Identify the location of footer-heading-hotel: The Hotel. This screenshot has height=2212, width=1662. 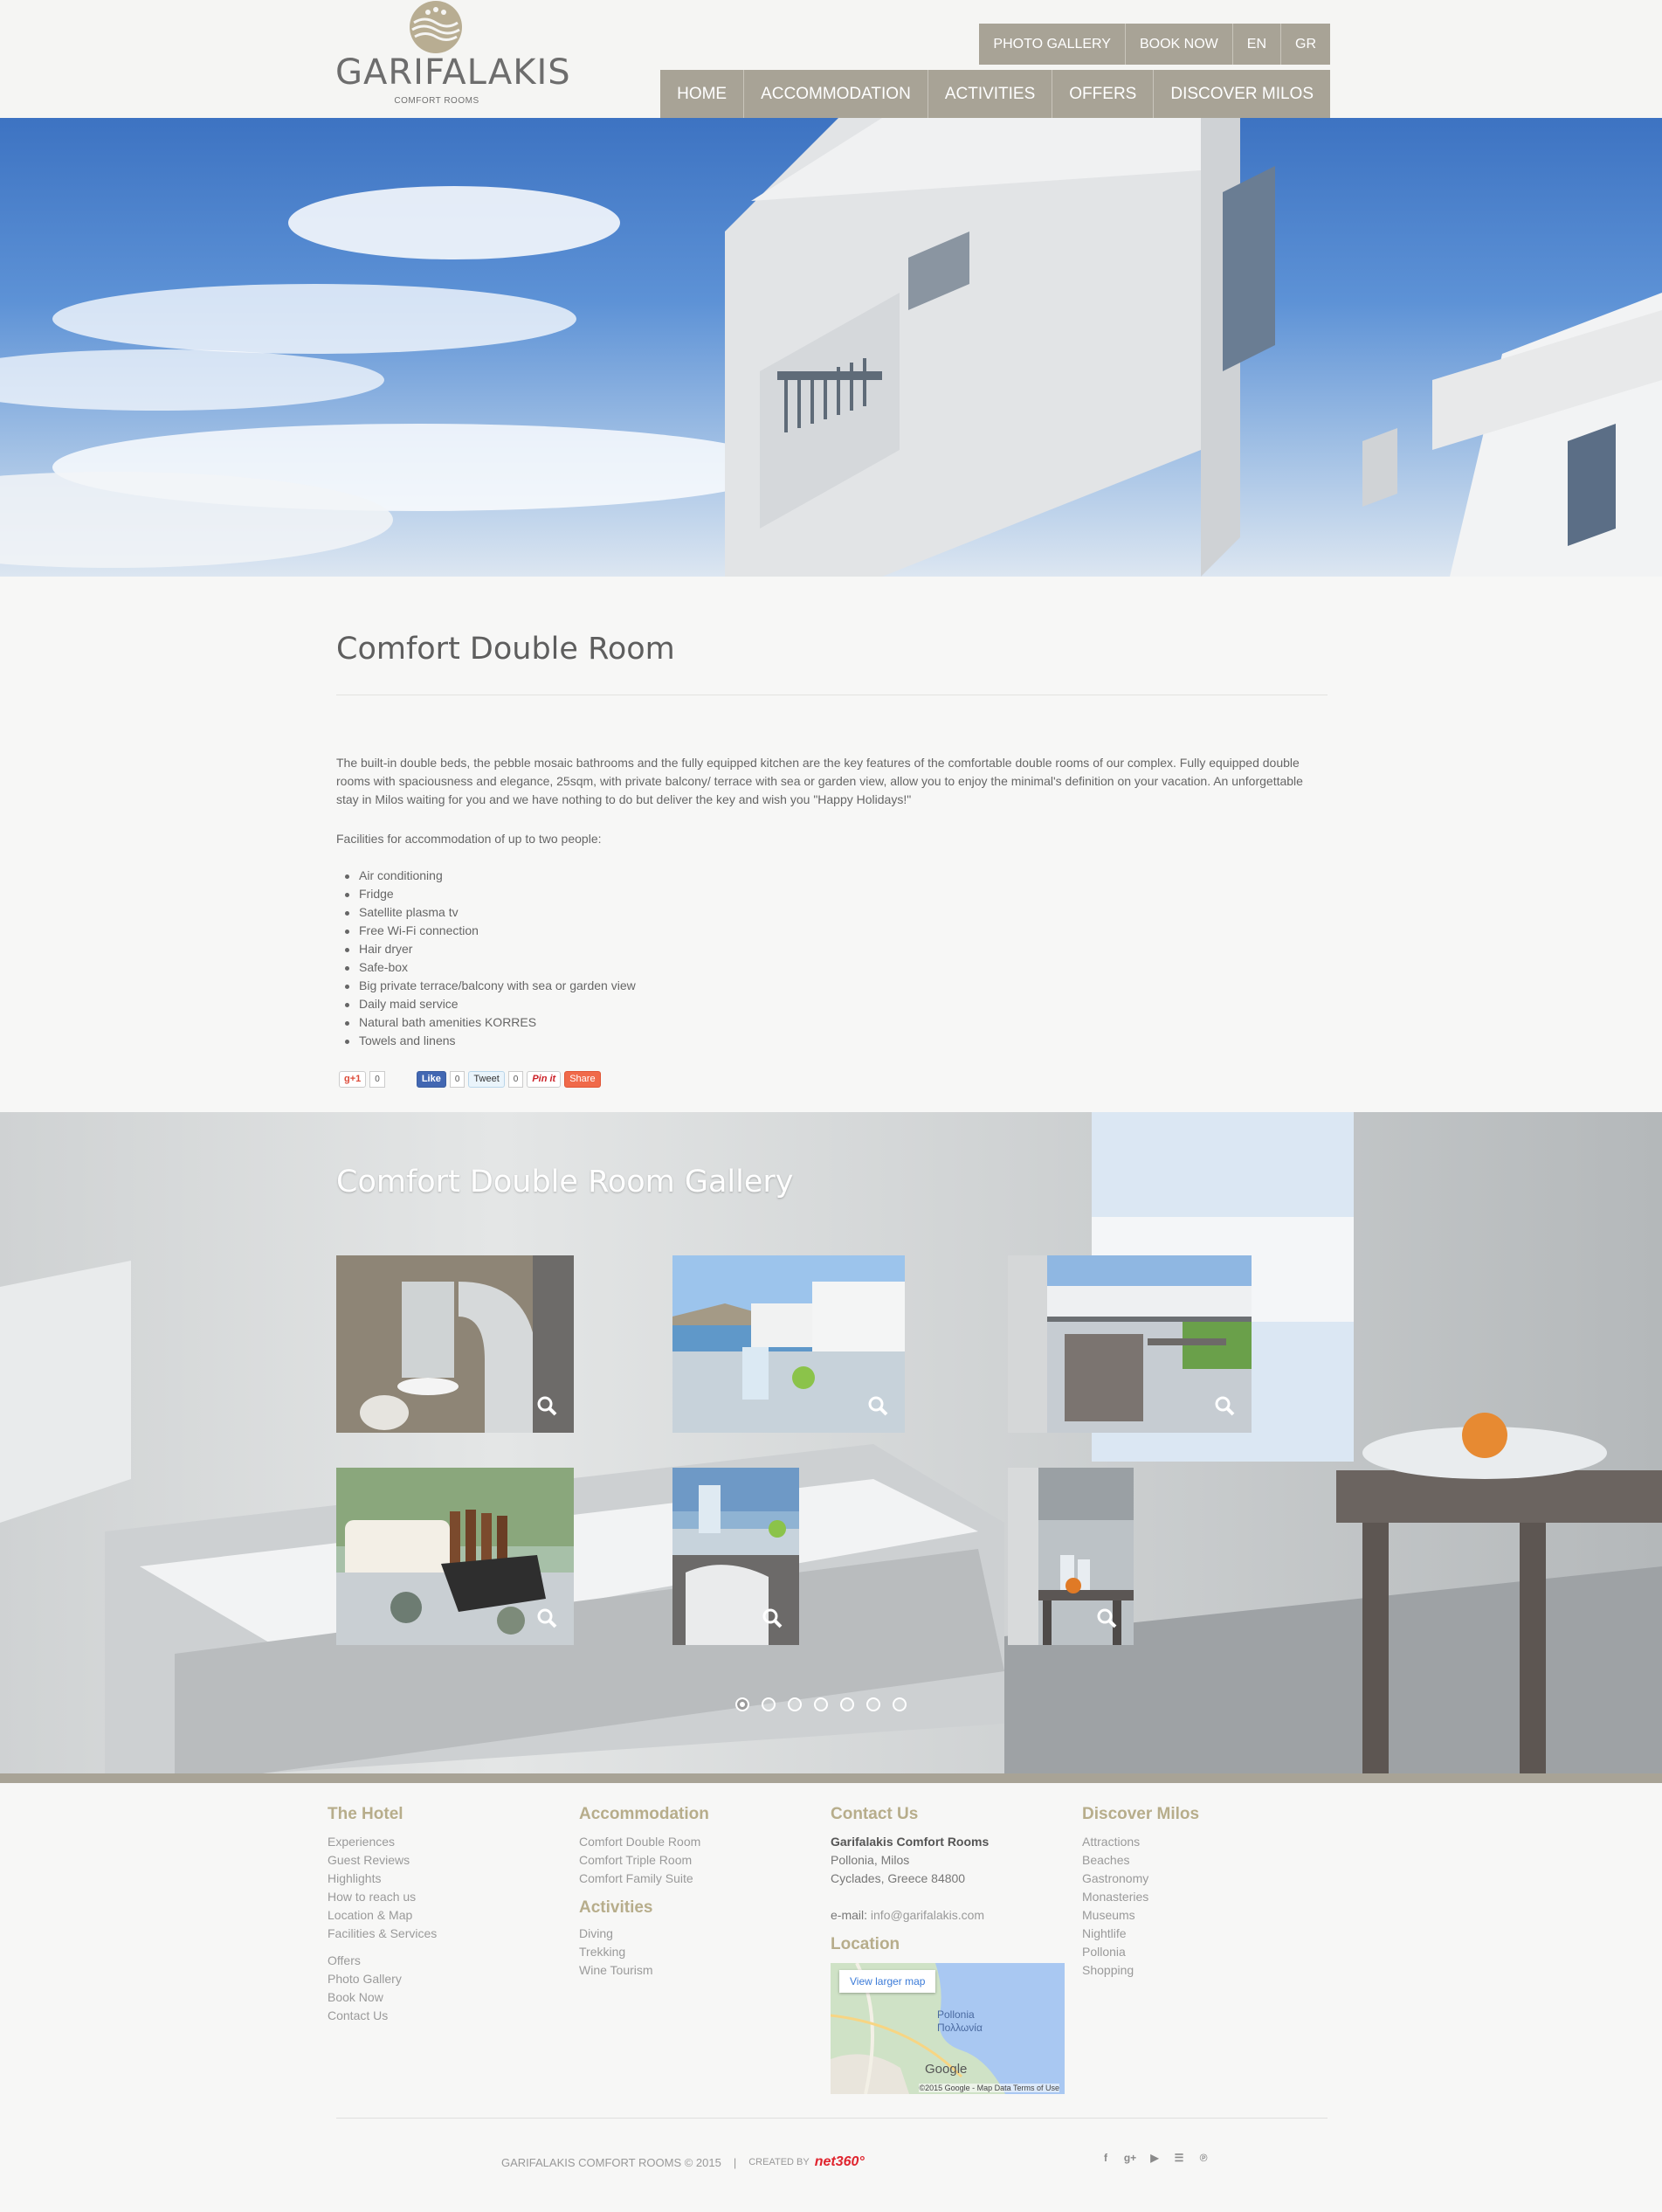
(365, 1814).